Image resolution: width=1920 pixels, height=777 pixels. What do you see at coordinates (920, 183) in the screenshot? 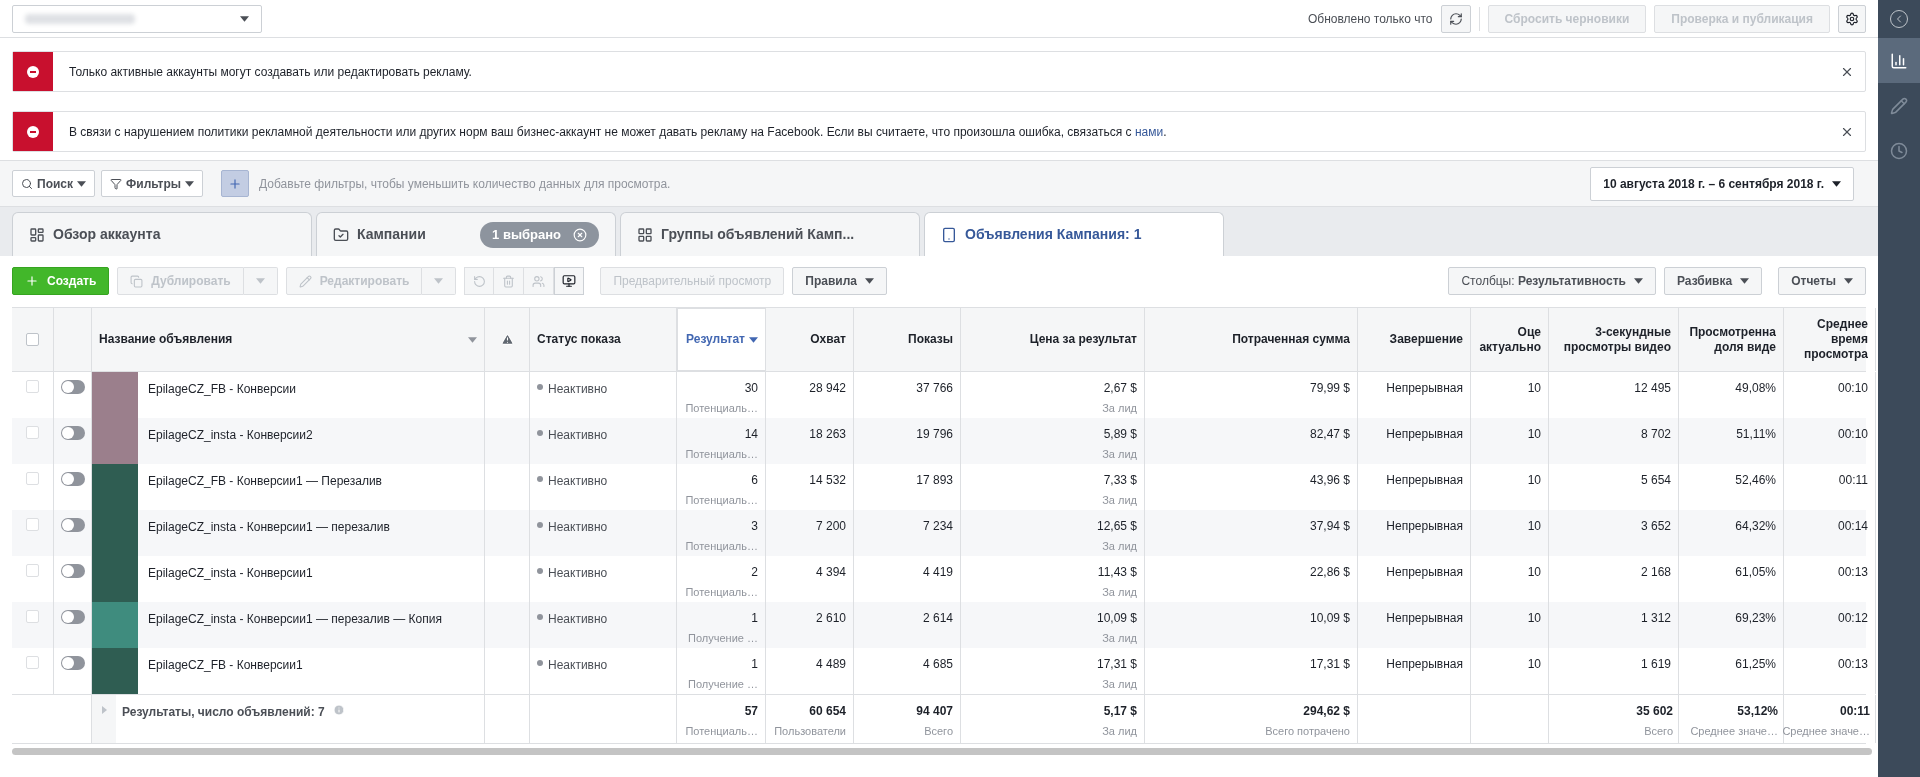
I see `filter-input: Добавьте фильтры, чтобы уменьшить количество данных для просмотра.` at bounding box center [920, 183].